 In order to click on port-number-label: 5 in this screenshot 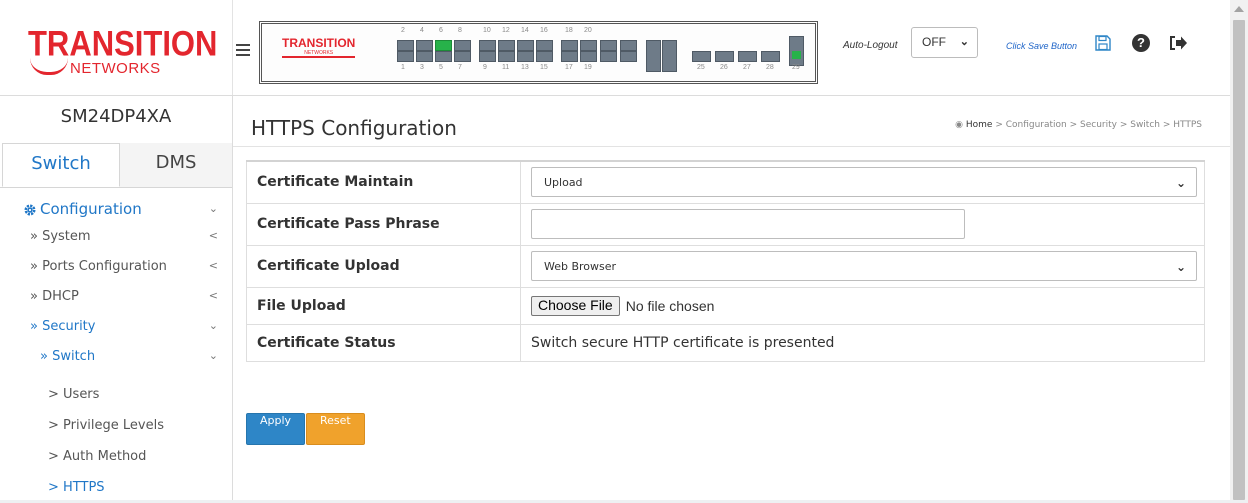, I will do `click(441, 67)`.